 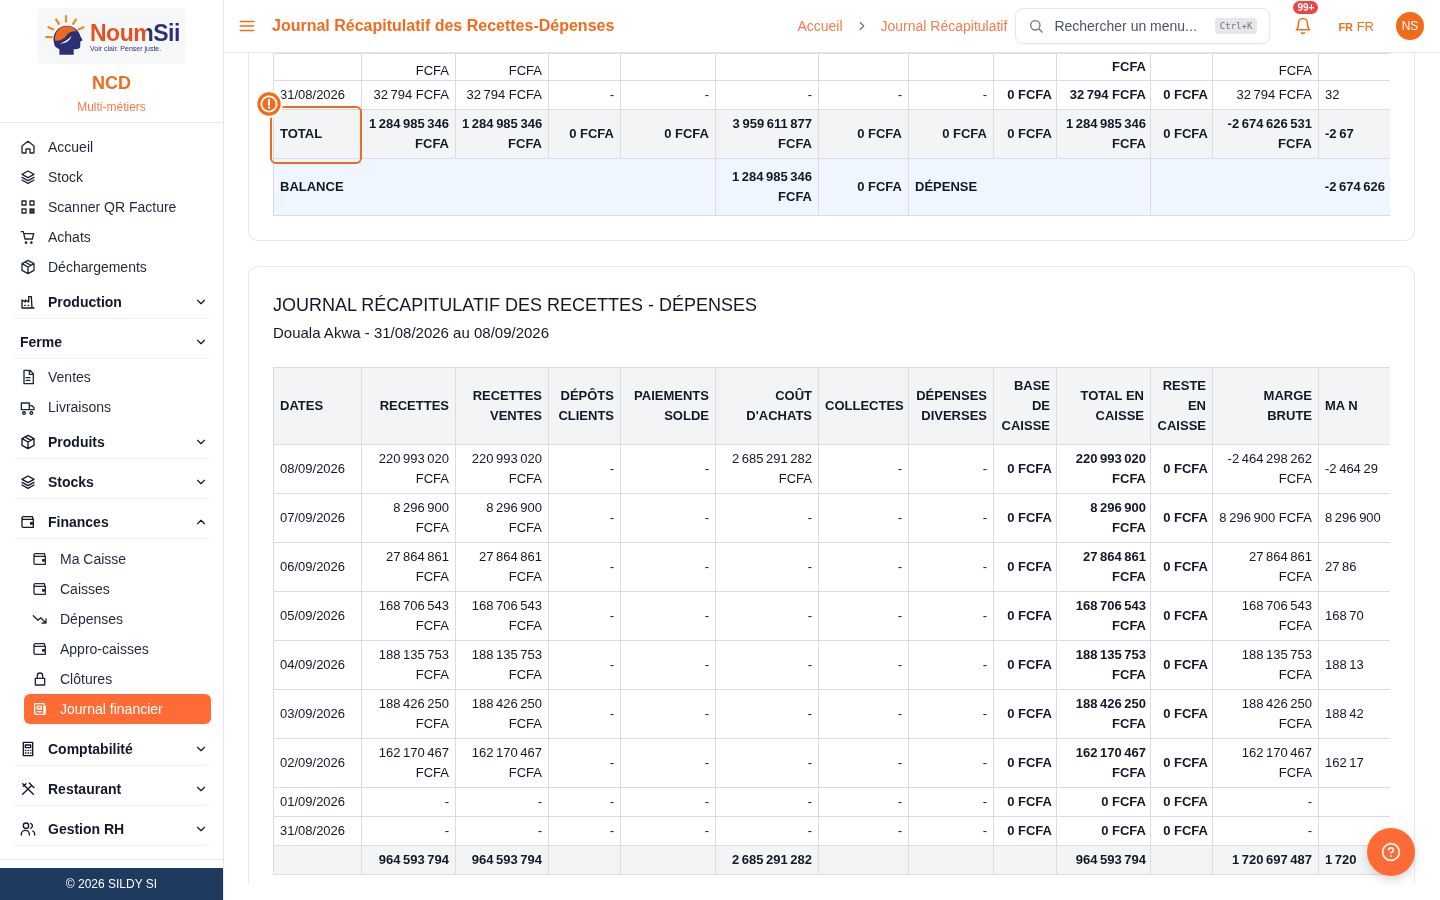 What do you see at coordinates (1143, 26) in the screenshot?
I see `search-field: Rechercher un menu... Ctrl+K` at bounding box center [1143, 26].